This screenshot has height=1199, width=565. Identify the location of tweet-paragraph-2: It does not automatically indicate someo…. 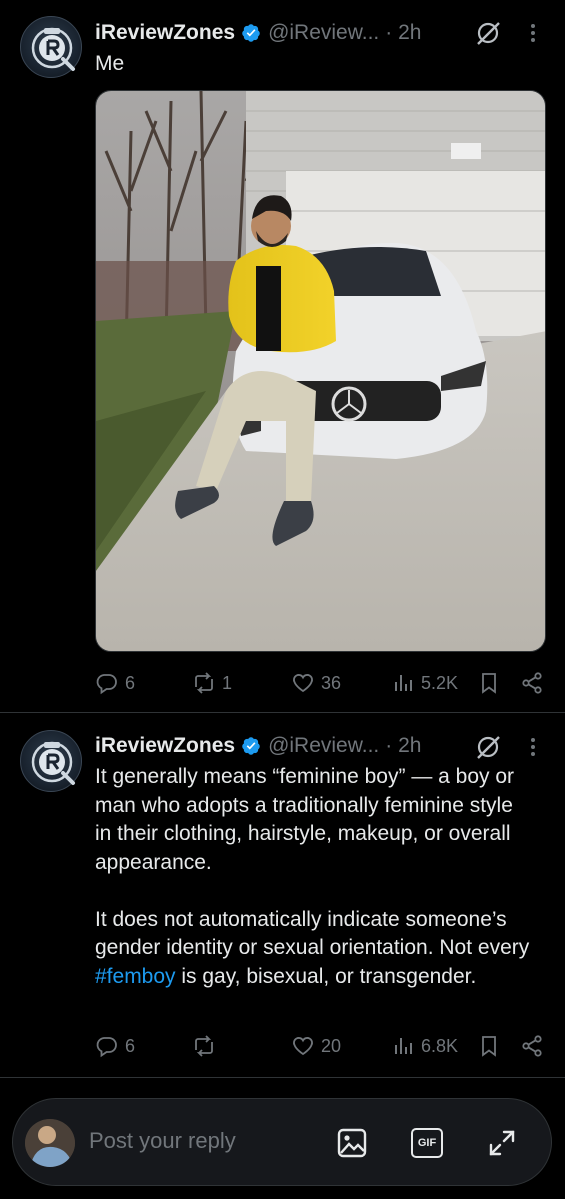
(312, 947).